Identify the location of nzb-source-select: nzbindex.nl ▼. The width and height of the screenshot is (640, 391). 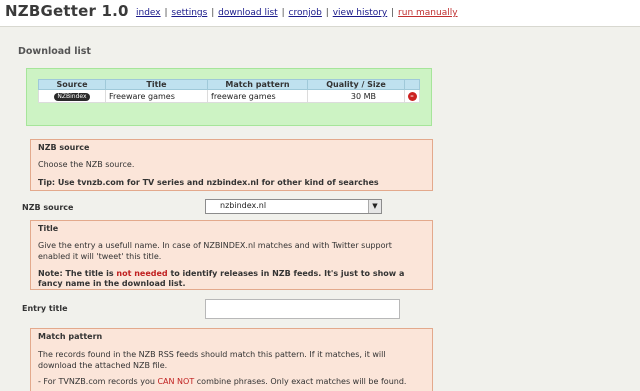
(293, 206).